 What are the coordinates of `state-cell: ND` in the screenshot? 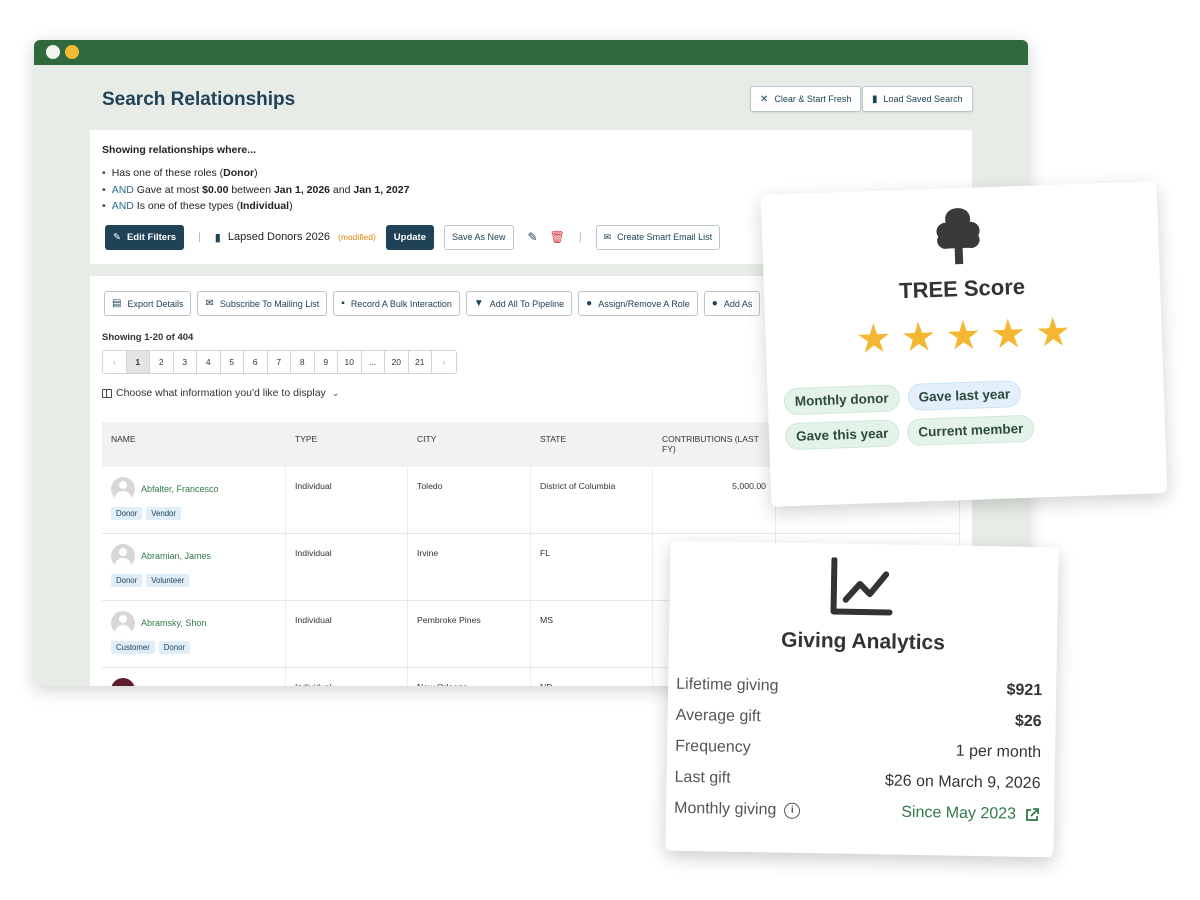 It's located at (592, 677).